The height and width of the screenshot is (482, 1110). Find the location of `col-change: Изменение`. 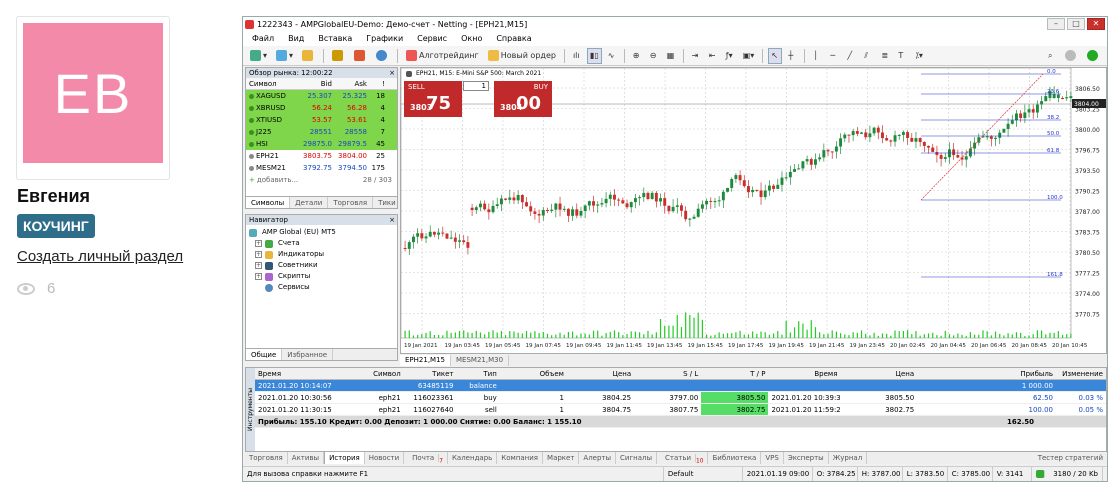

col-change: Изменение is located at coordinates (1081, 373).